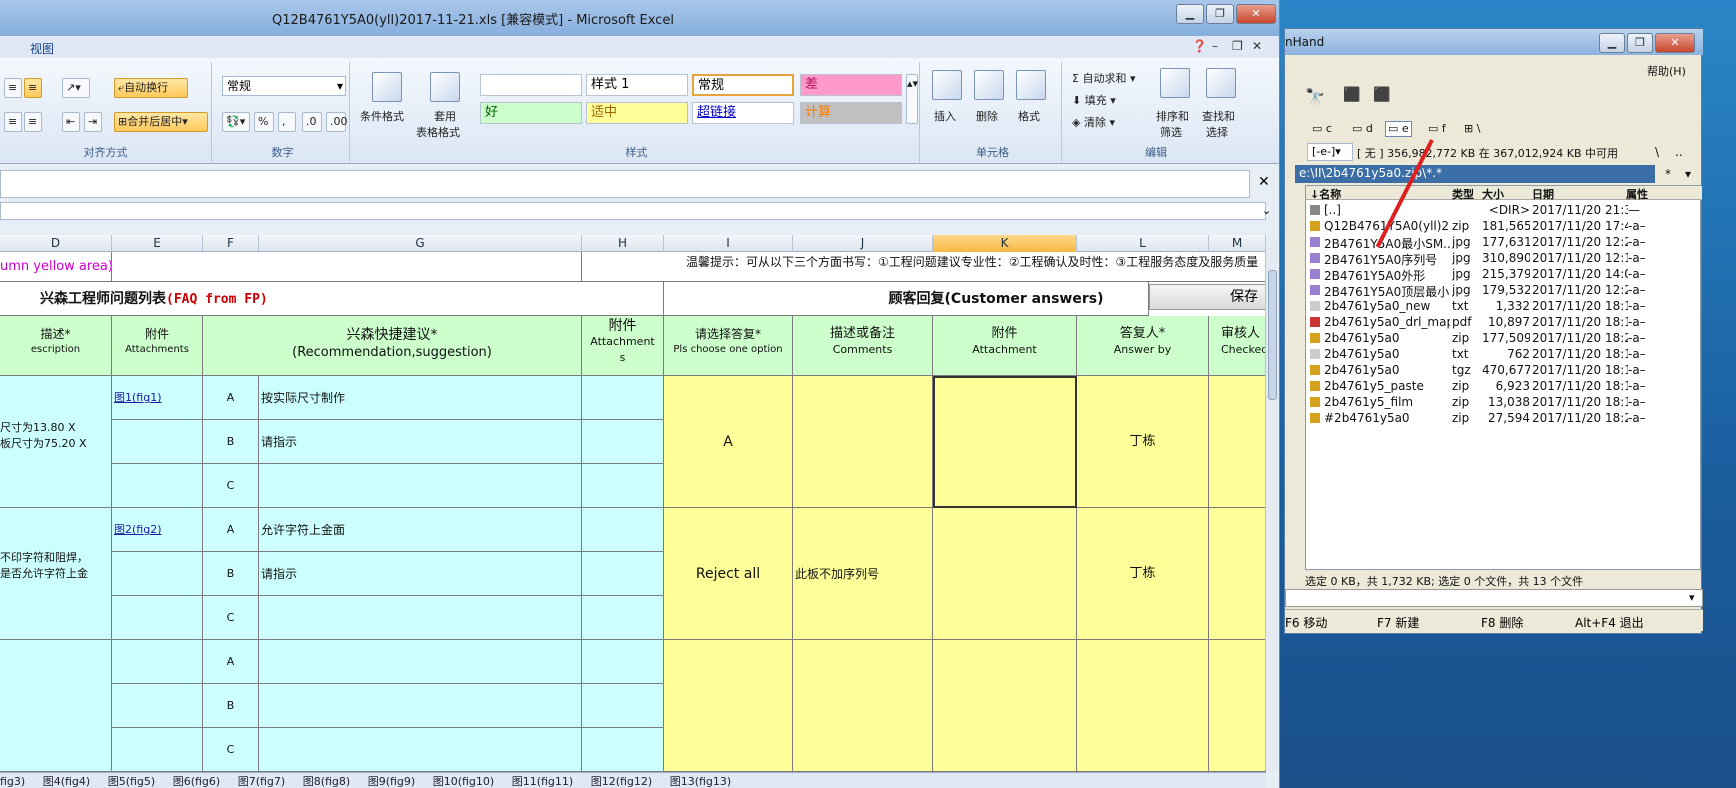  Describe the element at coordinates (420, 442) in the screenshot. I see `q1-sugg: 请指示` at that location.